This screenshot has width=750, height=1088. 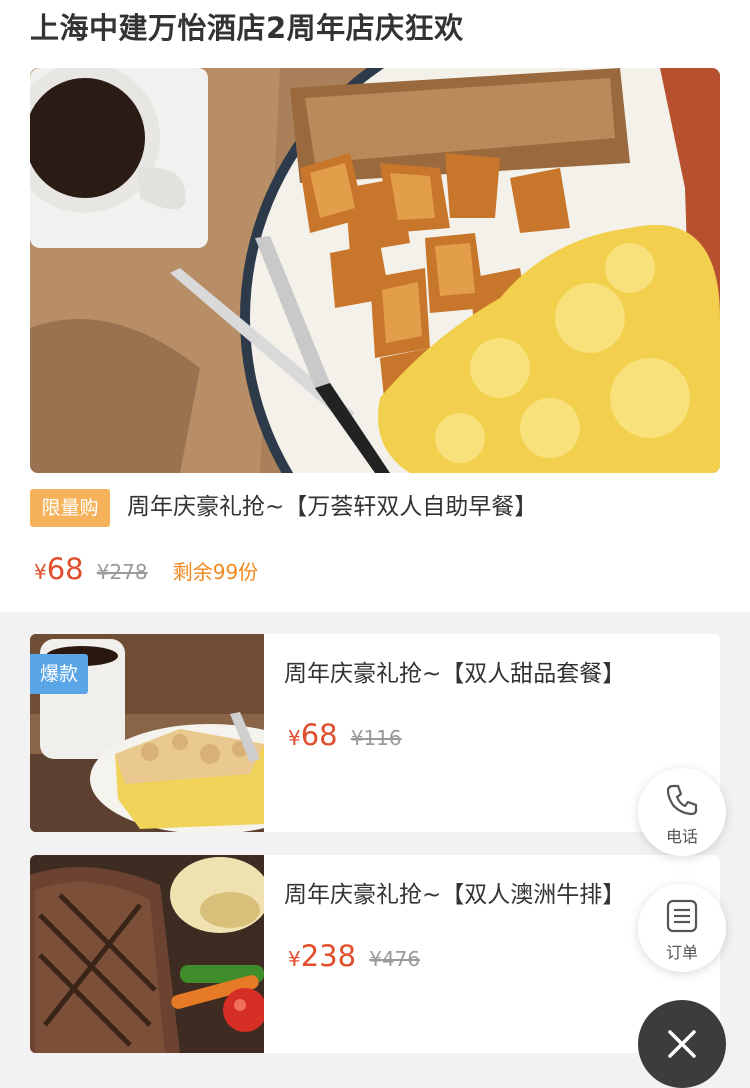 I want to click on price-value: 238, so click(x=328, y=956).